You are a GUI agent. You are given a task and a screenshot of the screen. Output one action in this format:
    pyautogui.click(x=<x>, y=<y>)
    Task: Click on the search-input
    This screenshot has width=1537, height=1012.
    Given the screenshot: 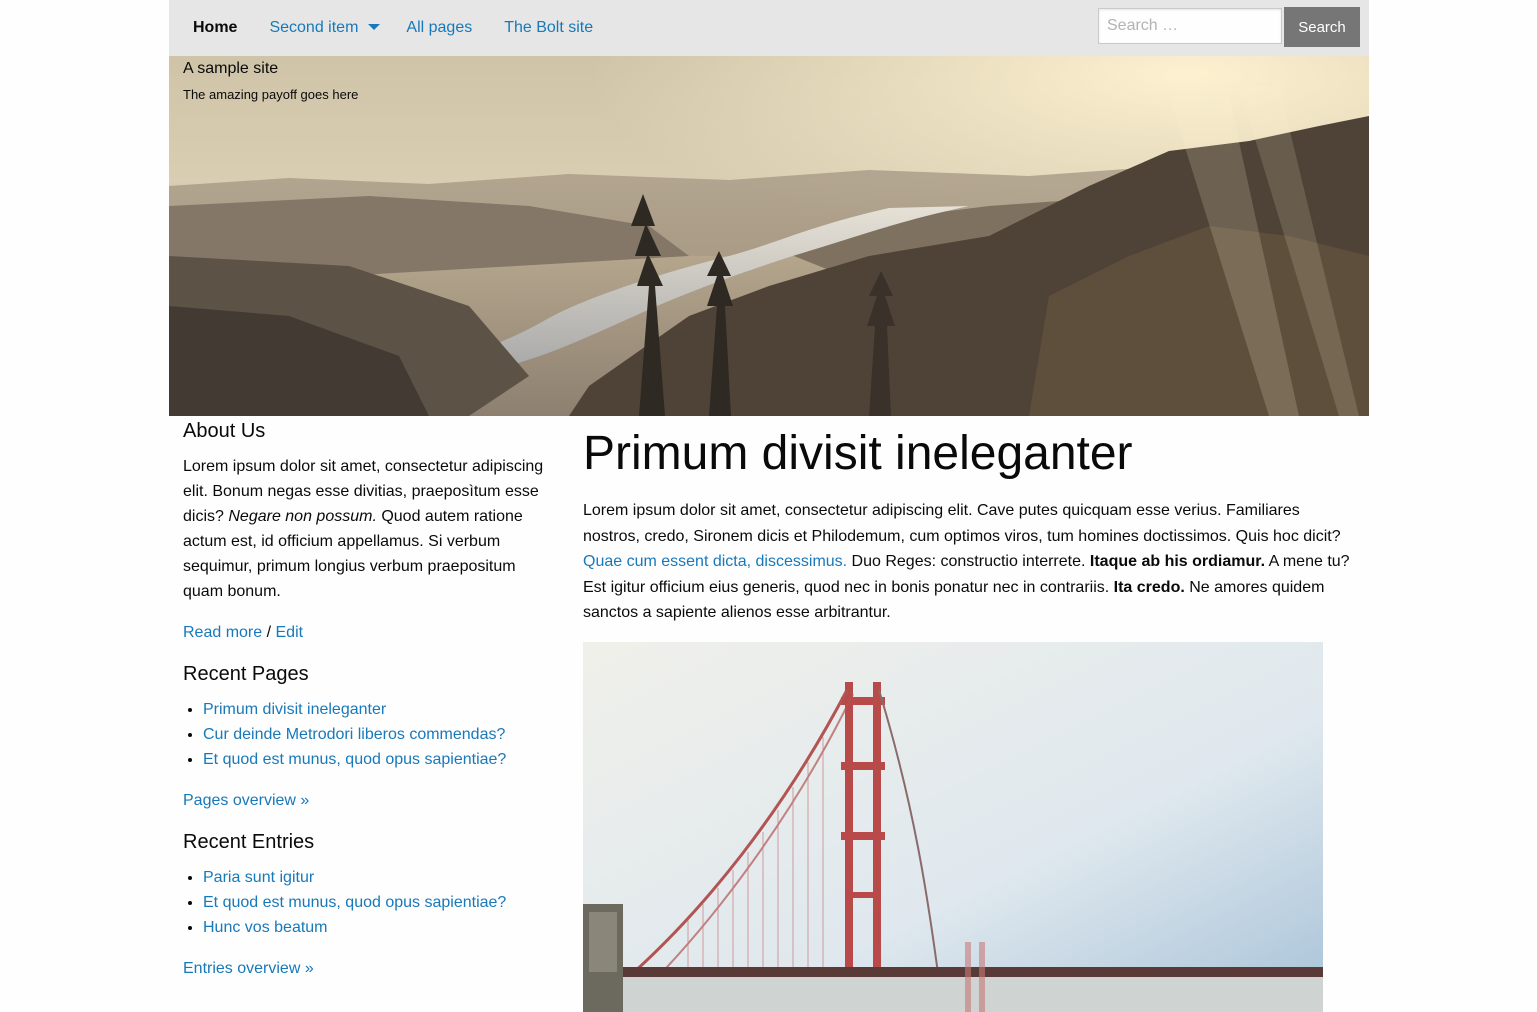 What is the action you would take?
    pyautogui.click(x=1190, y=26)
    